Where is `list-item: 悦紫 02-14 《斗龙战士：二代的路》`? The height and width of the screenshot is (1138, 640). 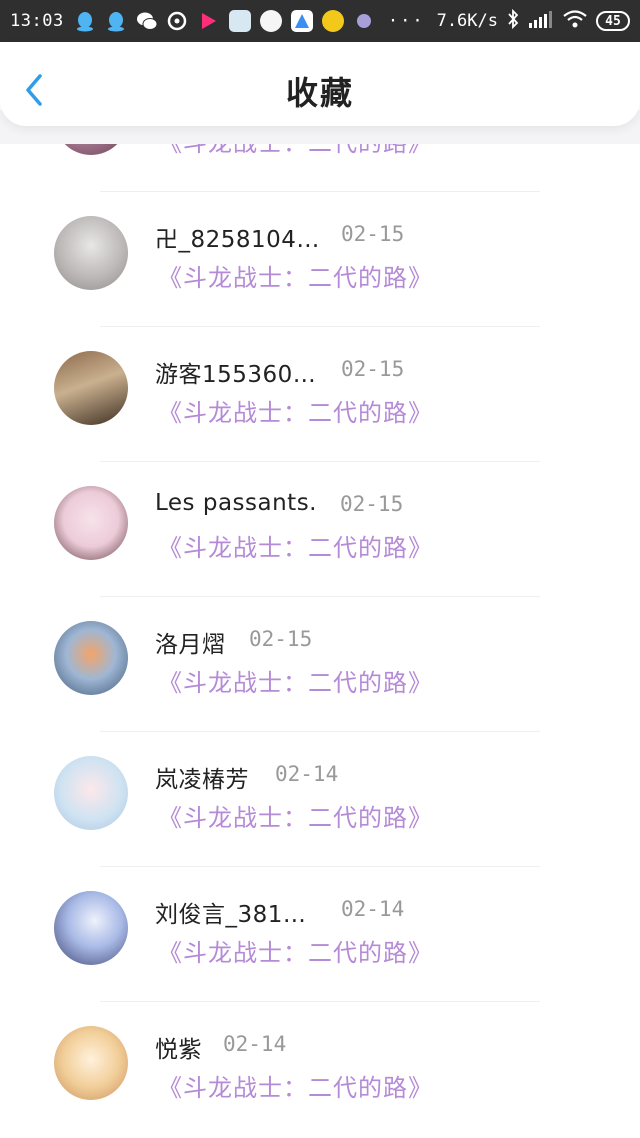 list-item: 悦紫 02-14 《斗龙战士：二代的路》 is located at coordinates (320, 1069).